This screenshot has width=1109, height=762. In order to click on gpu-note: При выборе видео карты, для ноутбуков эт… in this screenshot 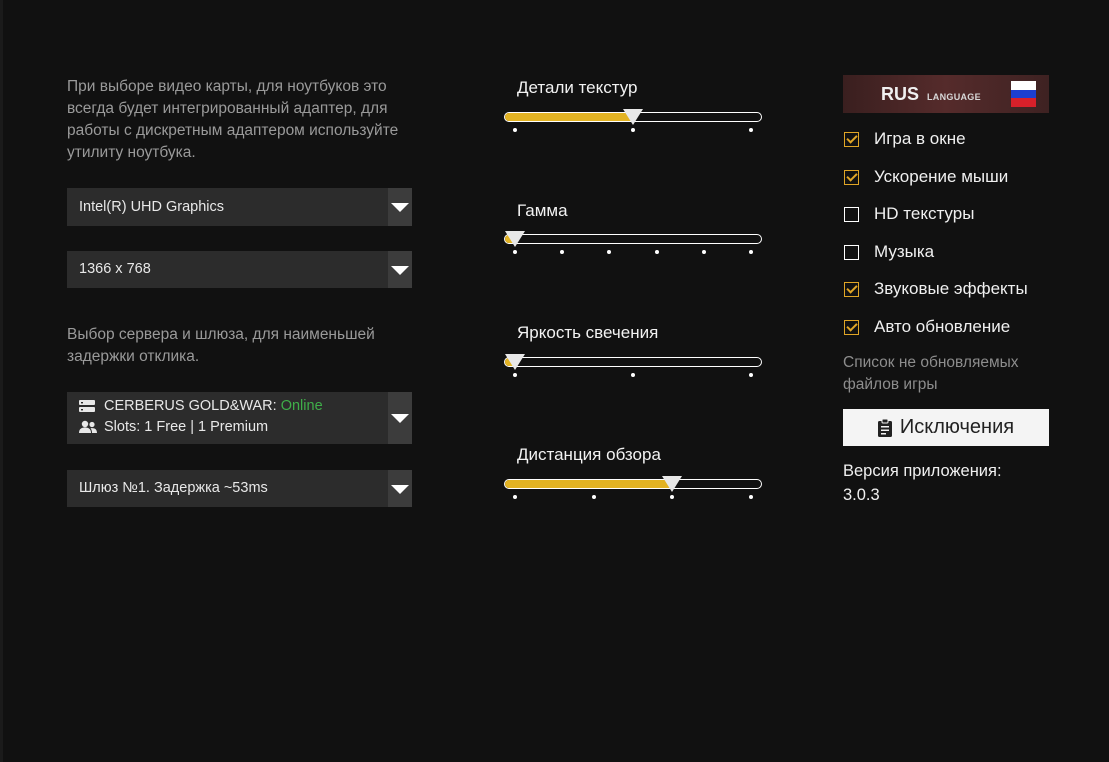, I will do `click(233, 119)`.